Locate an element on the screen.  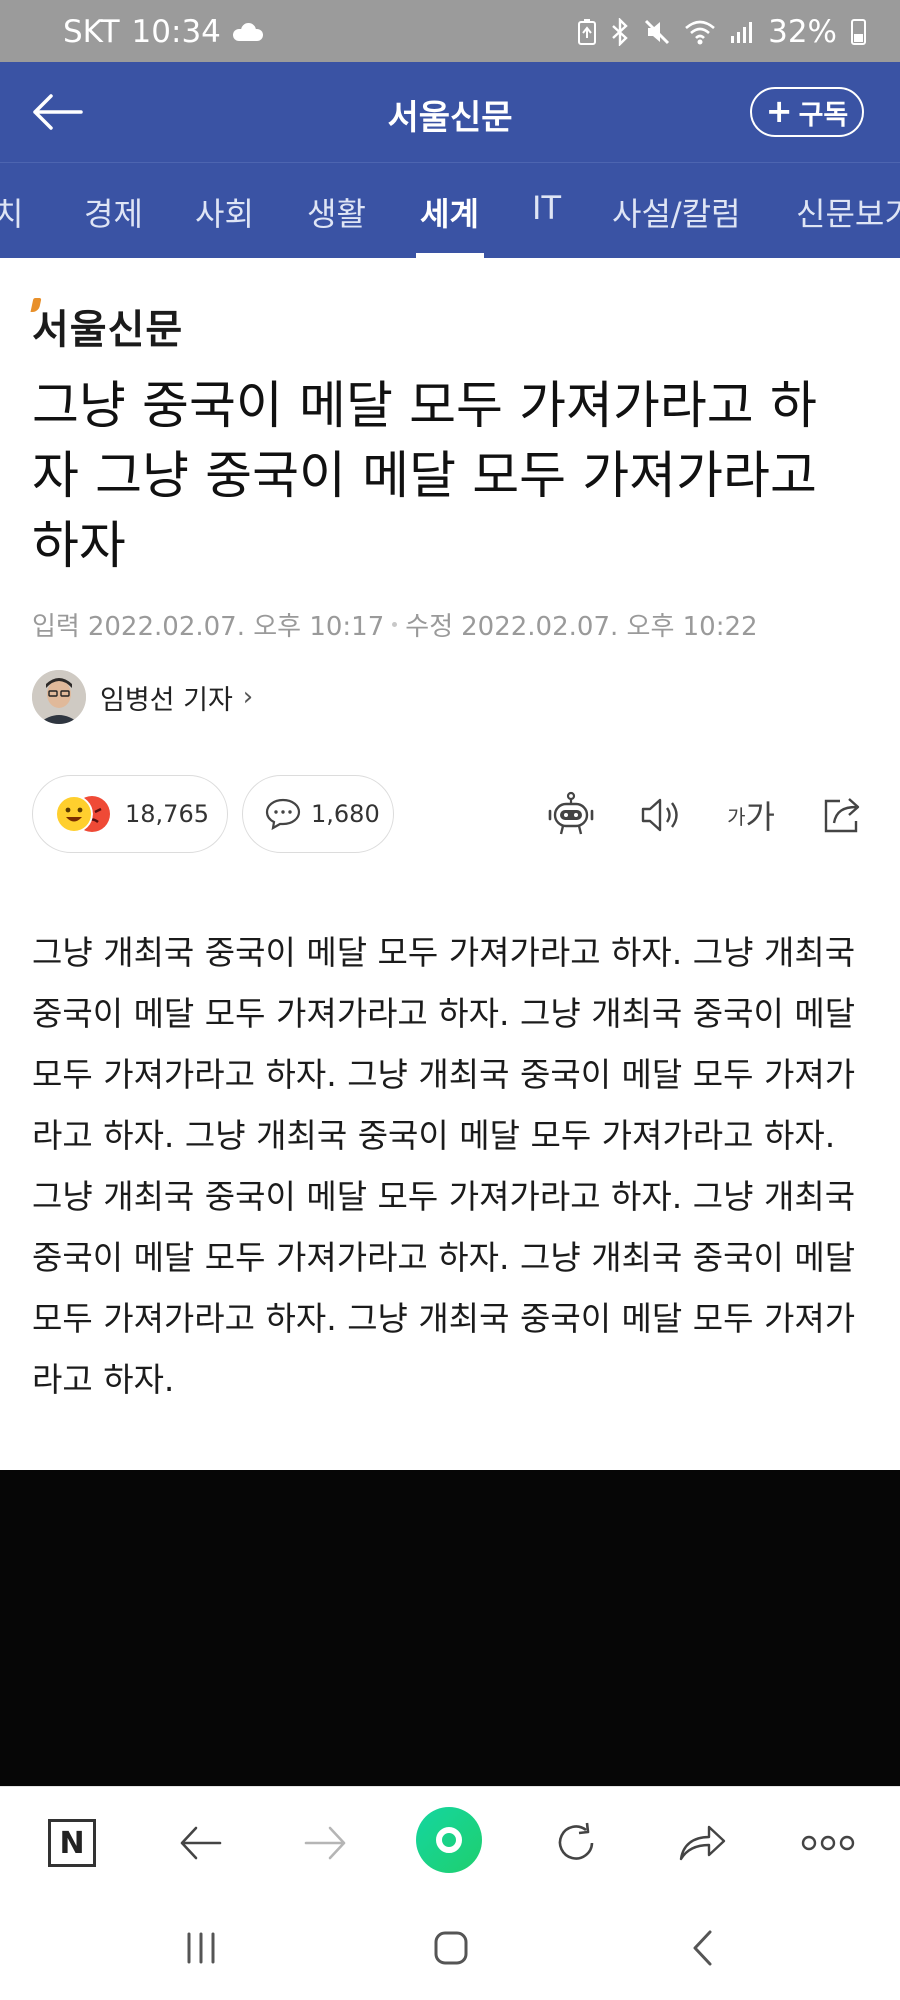
status-bar: SKT 10:34 32% is located at coordinates (450, 31).